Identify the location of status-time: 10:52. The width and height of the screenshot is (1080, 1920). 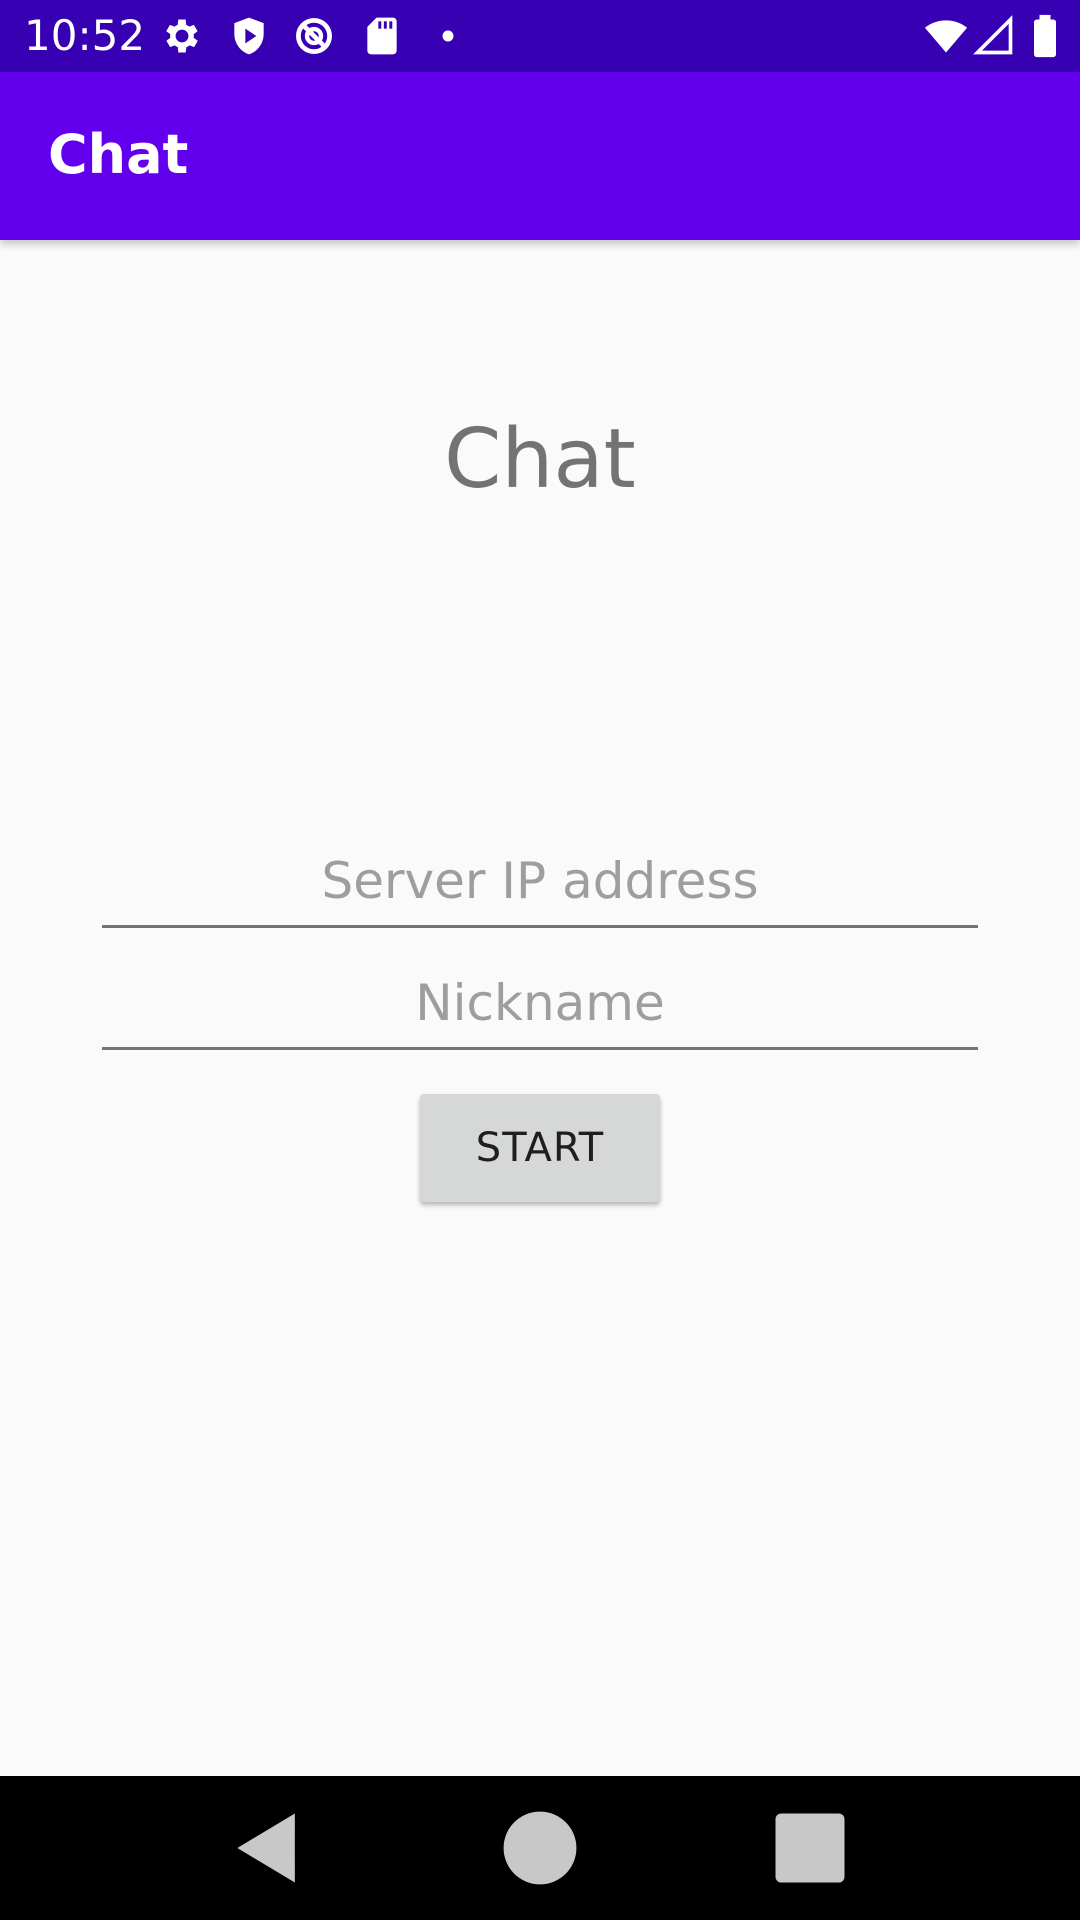
(85, 35).